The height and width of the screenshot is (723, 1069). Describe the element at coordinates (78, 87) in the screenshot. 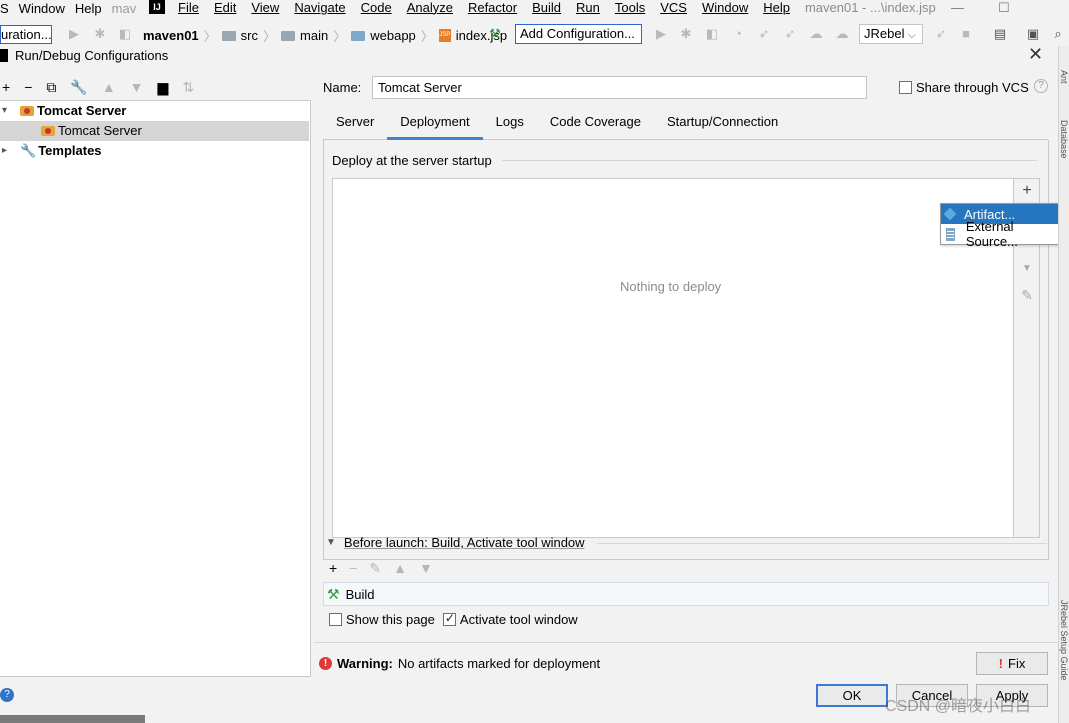

I see `wrench-icon: 🔧` at that location.